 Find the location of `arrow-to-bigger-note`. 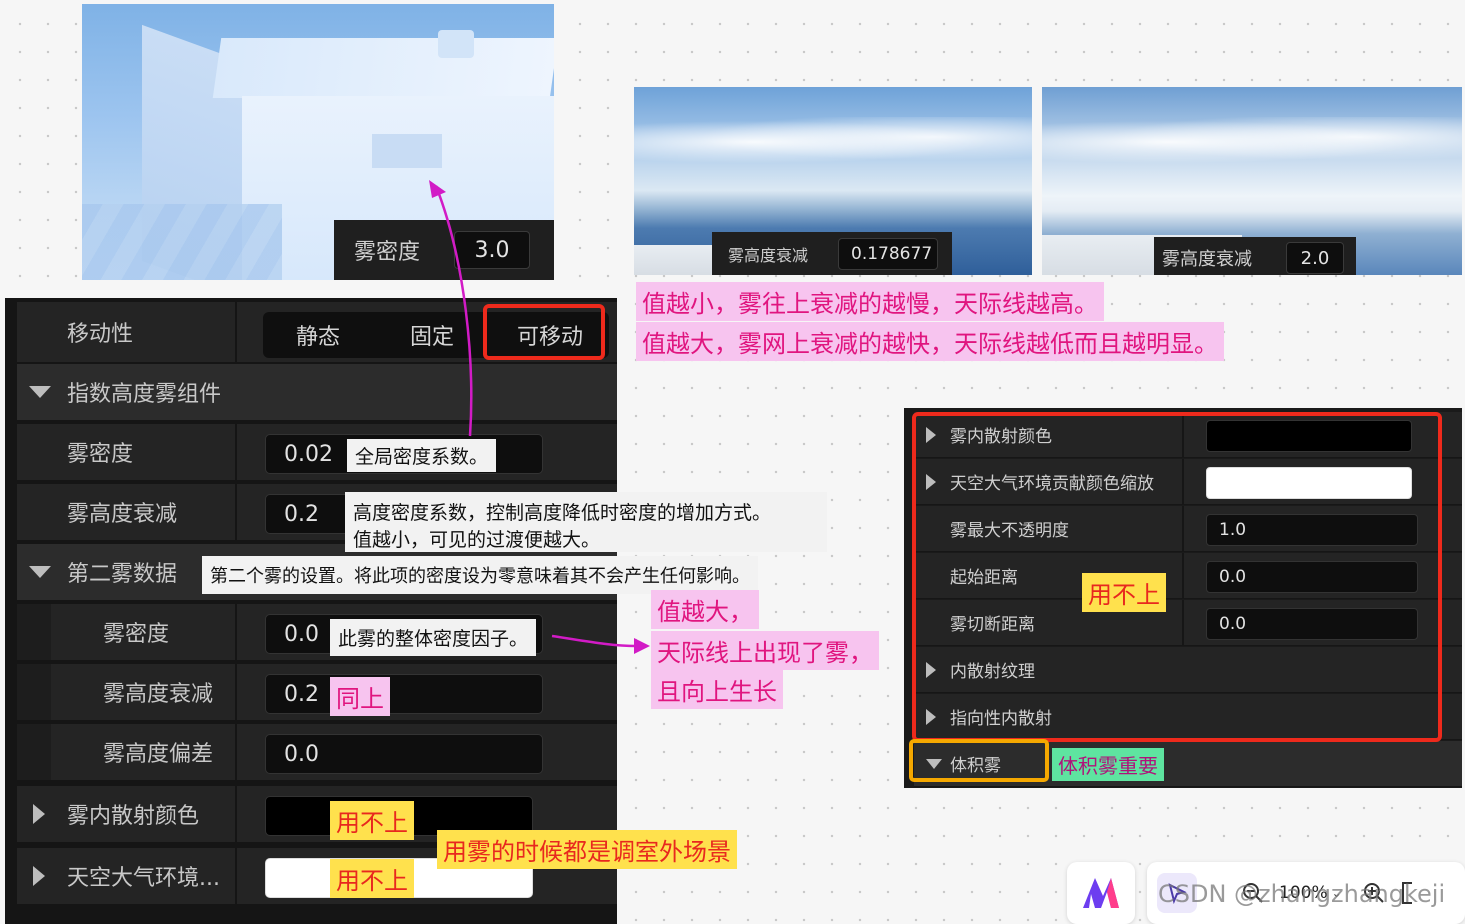

arrow-to-bigger-note is located at coordinates (594, 641).